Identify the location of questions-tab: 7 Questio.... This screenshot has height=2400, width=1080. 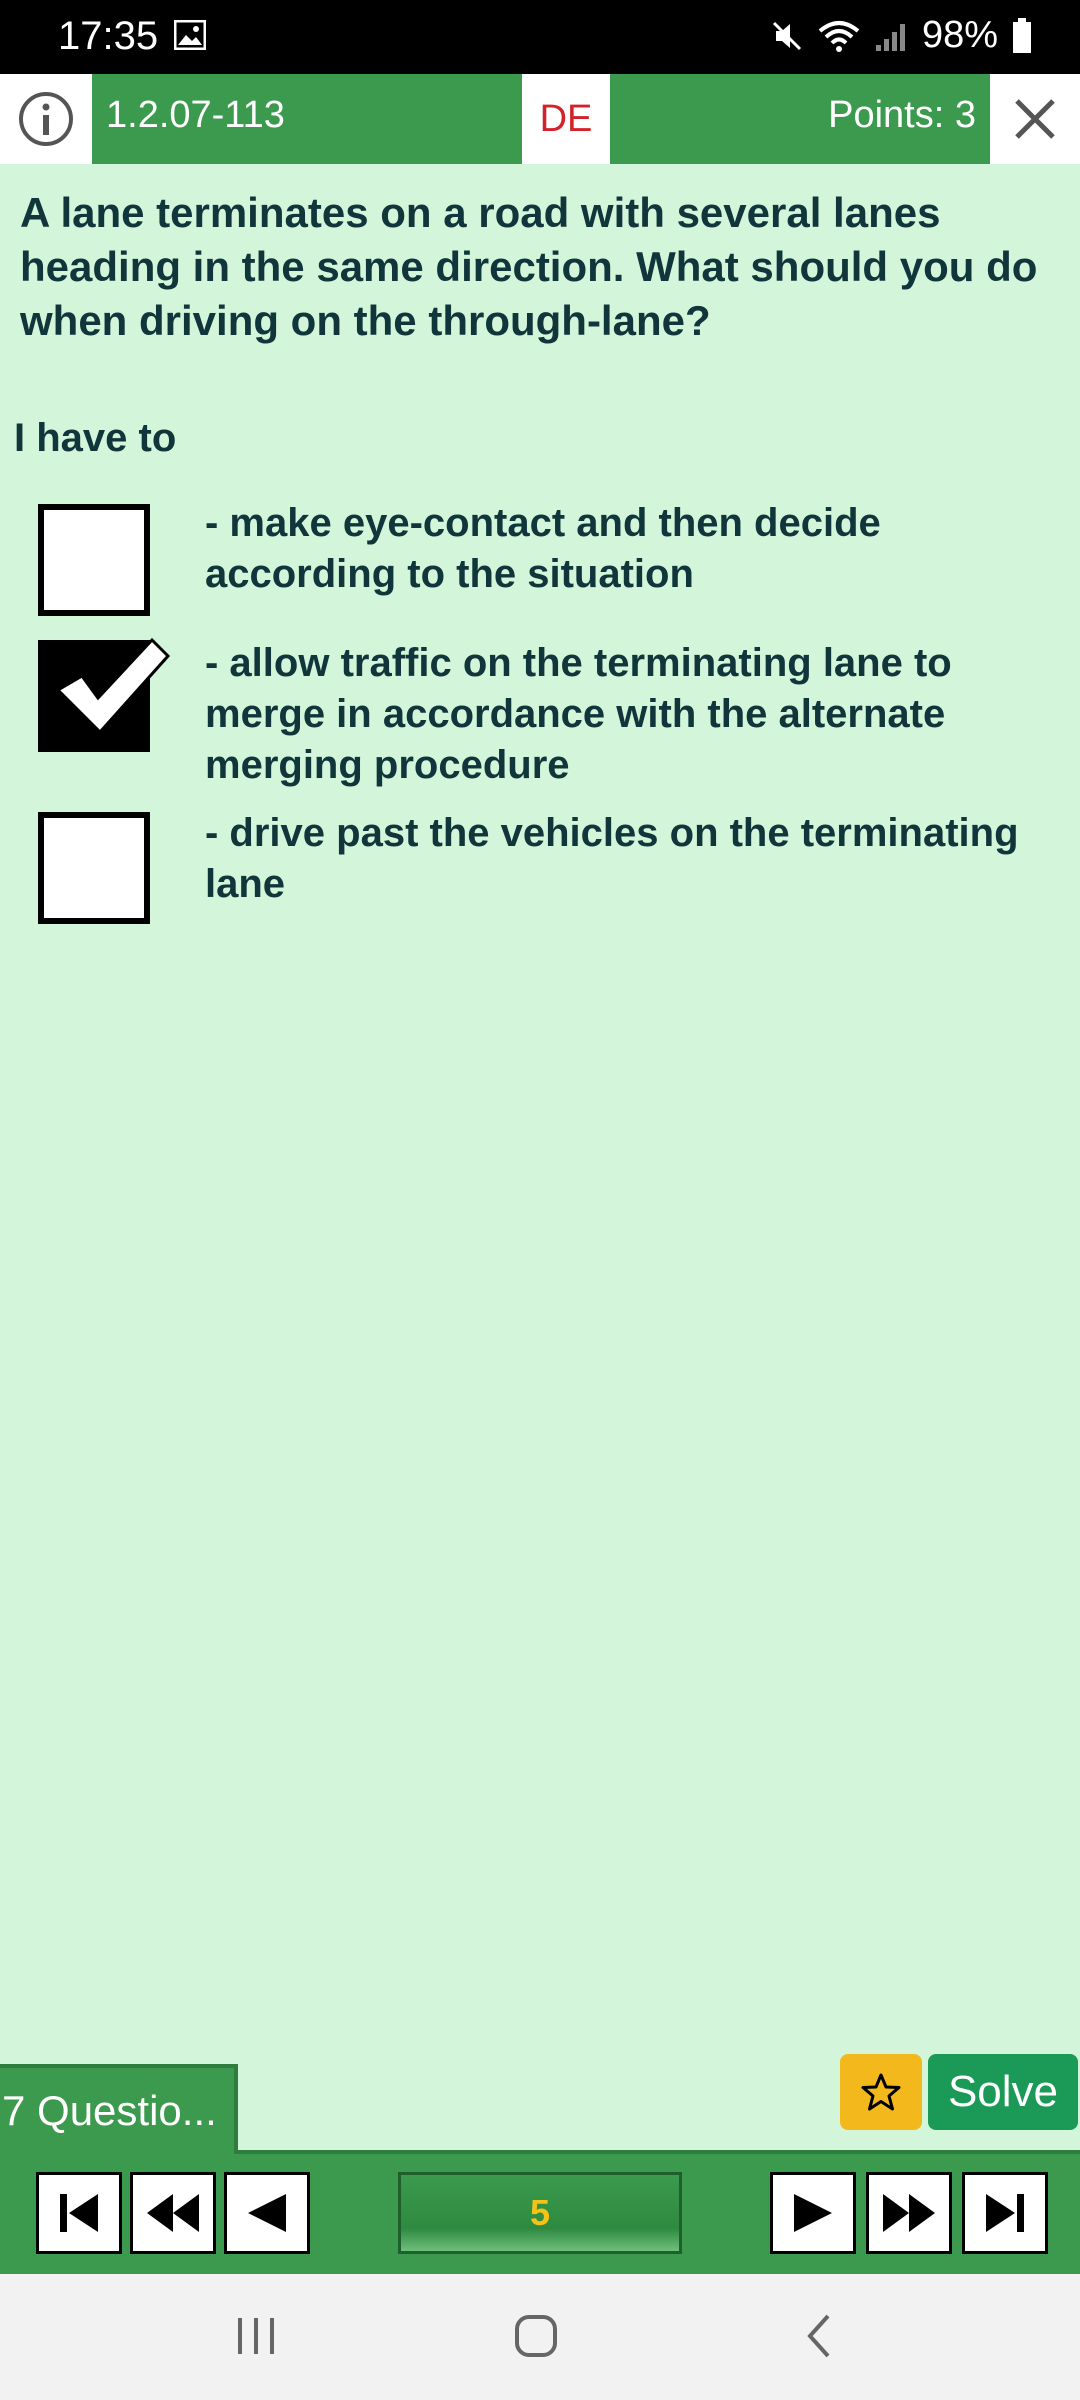
(119, 2109).